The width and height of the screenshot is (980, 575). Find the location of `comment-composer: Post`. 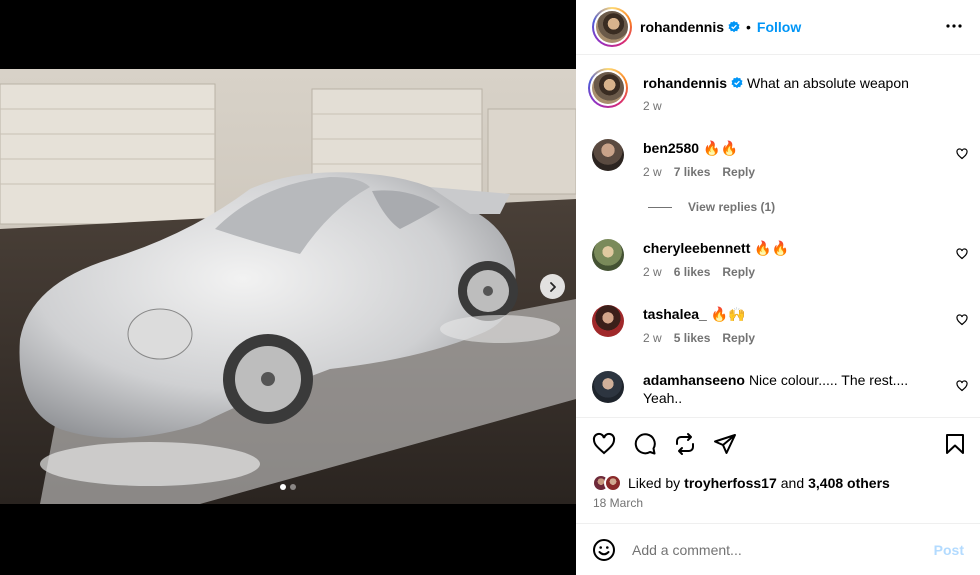

comment-composer: Post is located at coordinates (778, 549).